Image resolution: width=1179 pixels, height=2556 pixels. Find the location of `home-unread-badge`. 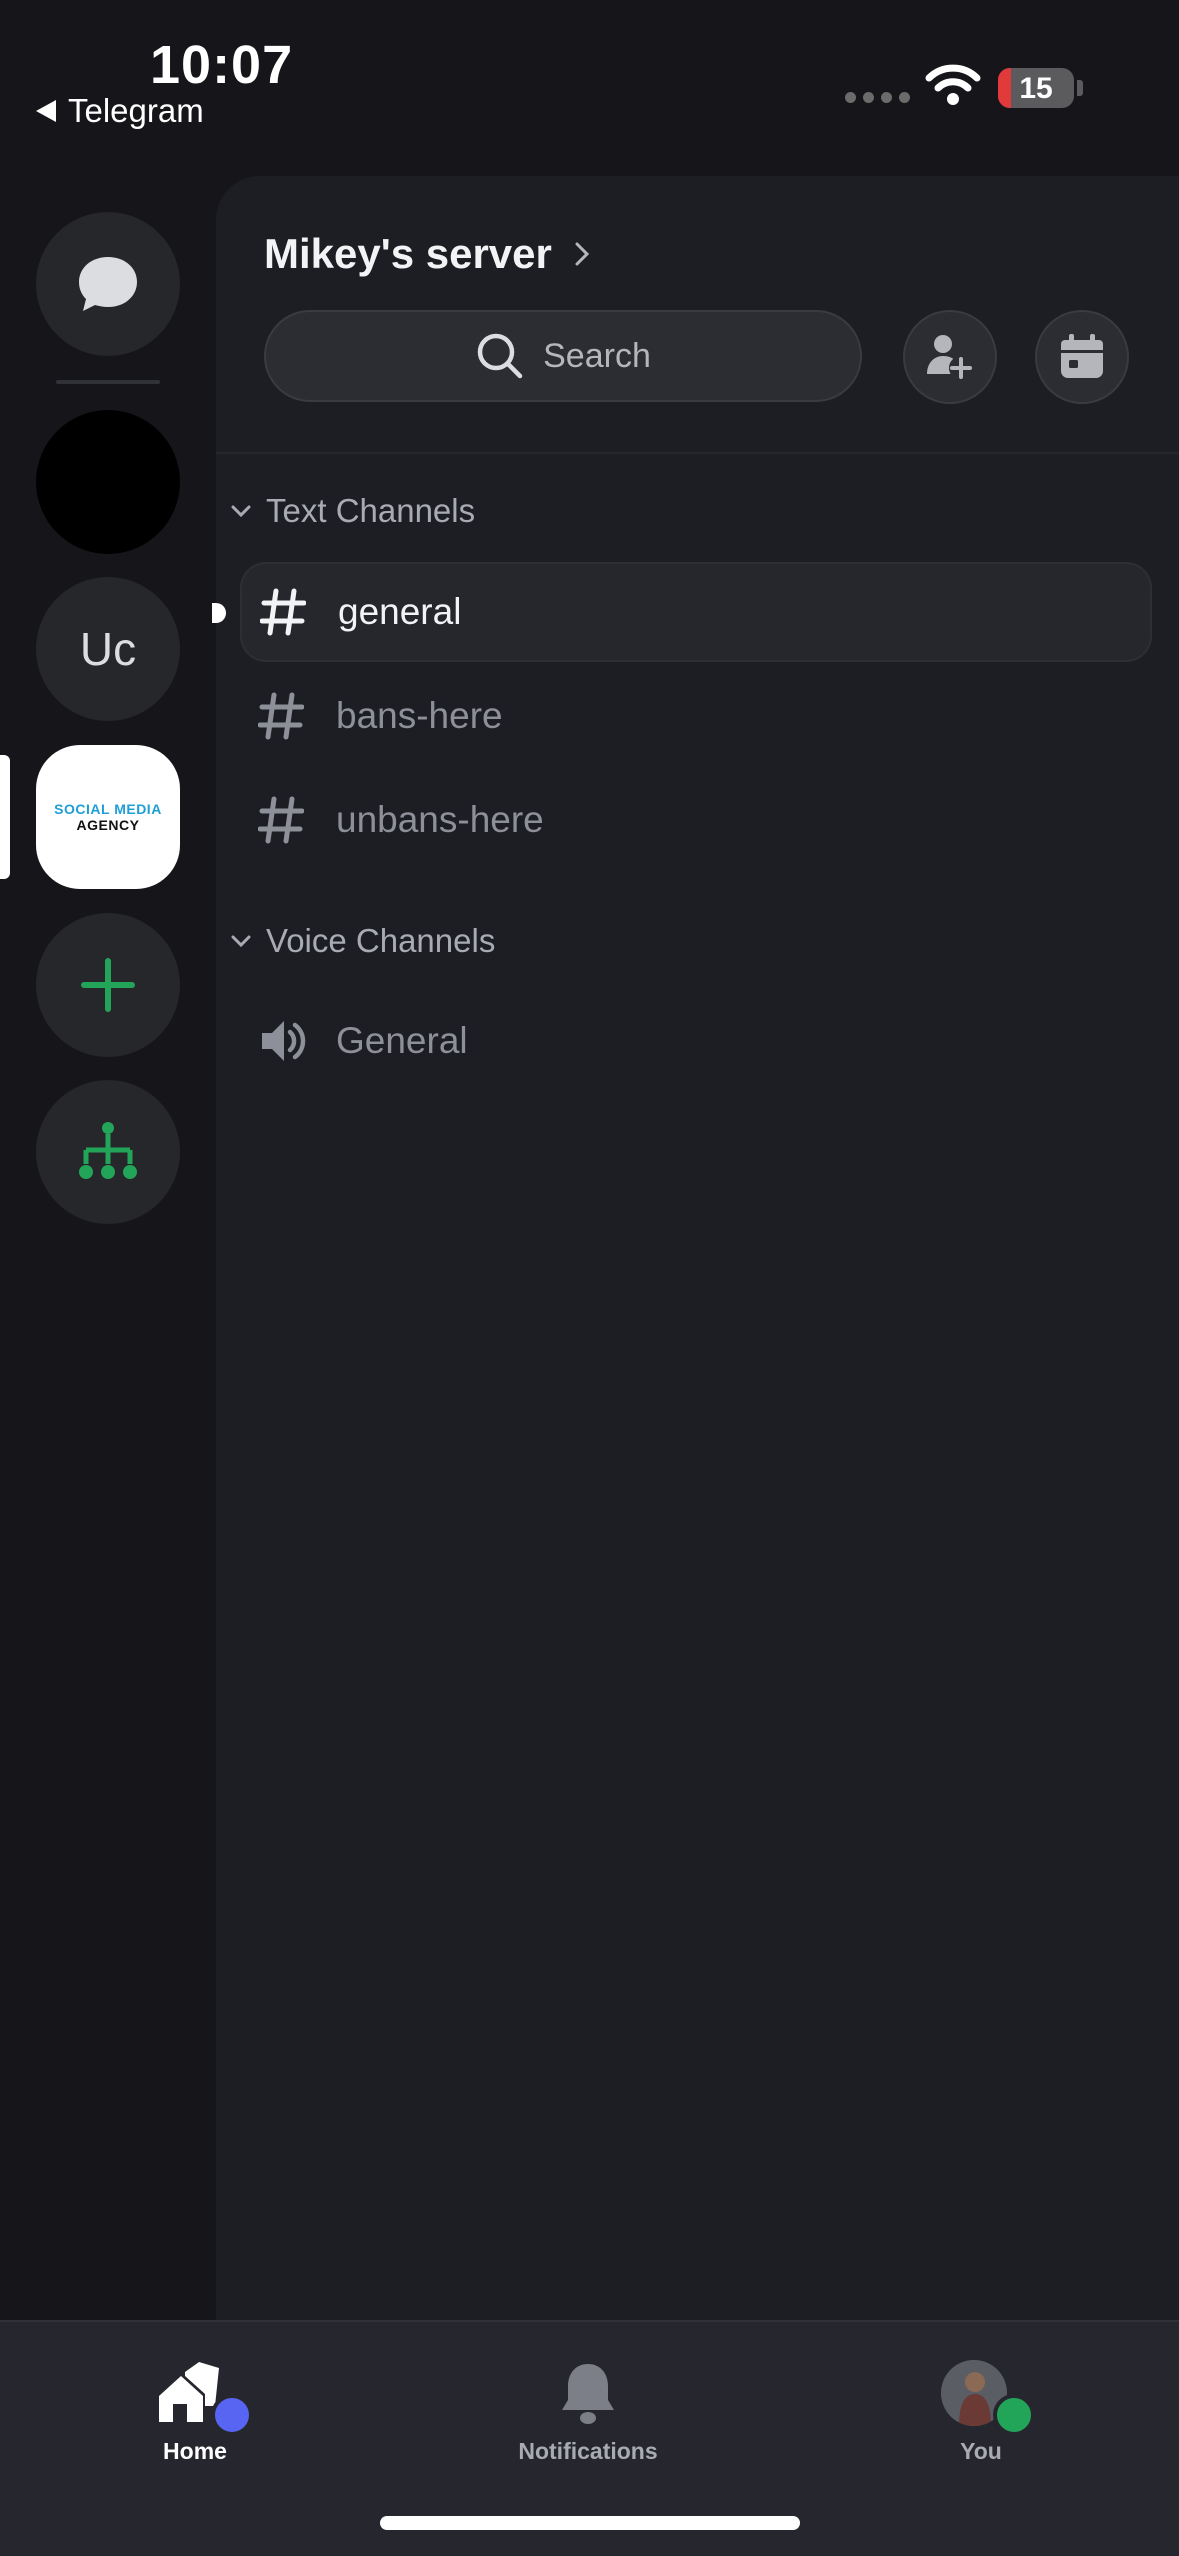

home-unread-badge is located at coordinates (232, 2415).